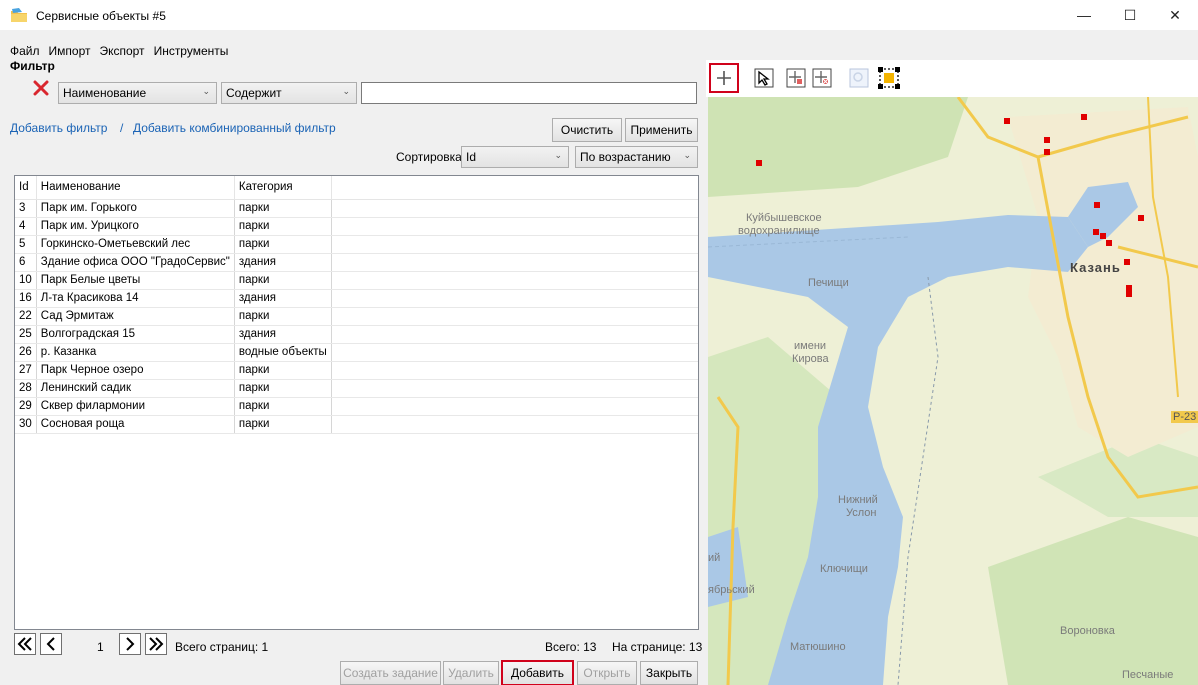 The width and height of the screenshot is (1198, 685). I want to click on map-label-kirova: Кирова, so click(810, 359).